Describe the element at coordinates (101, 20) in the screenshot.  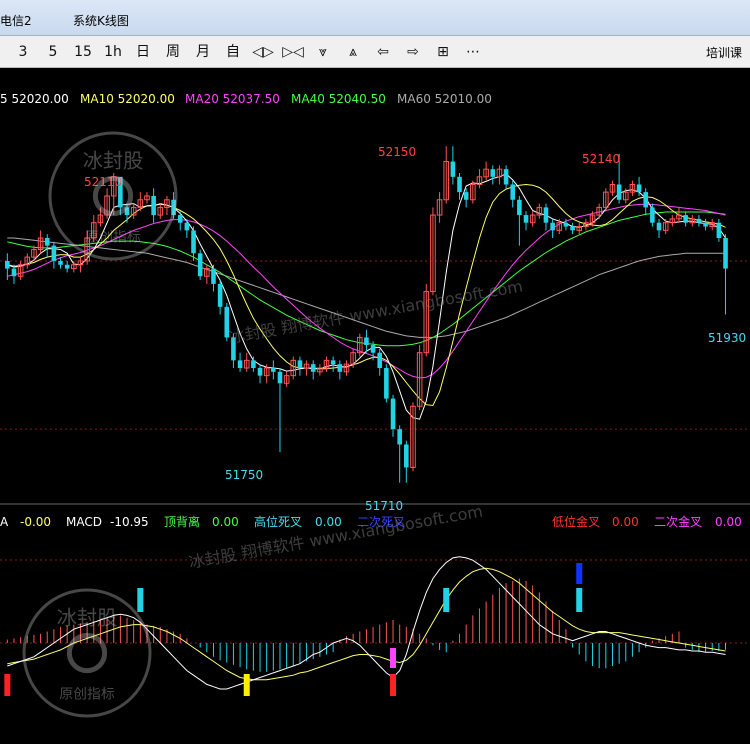
I see `tab-system-kline: 系统K线图` at that location.